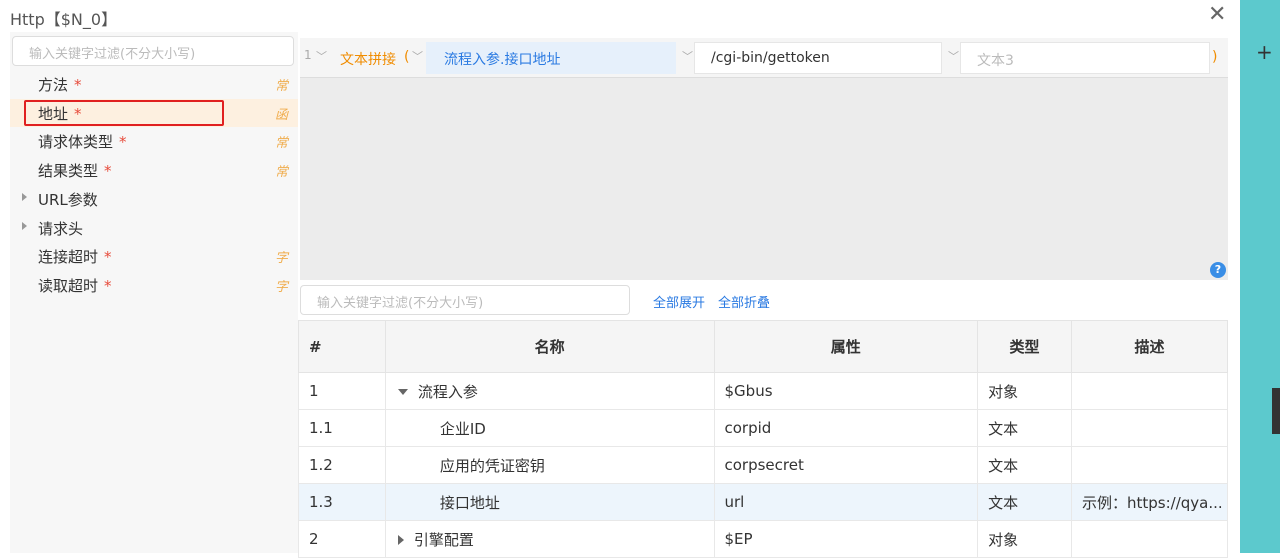 The height and width of the screenshot is (558, 1280). What do you see at coordinates (154, 112) in the screenshot?
I see `property-item: 地址 * 函` at bounding box center [154, 112].